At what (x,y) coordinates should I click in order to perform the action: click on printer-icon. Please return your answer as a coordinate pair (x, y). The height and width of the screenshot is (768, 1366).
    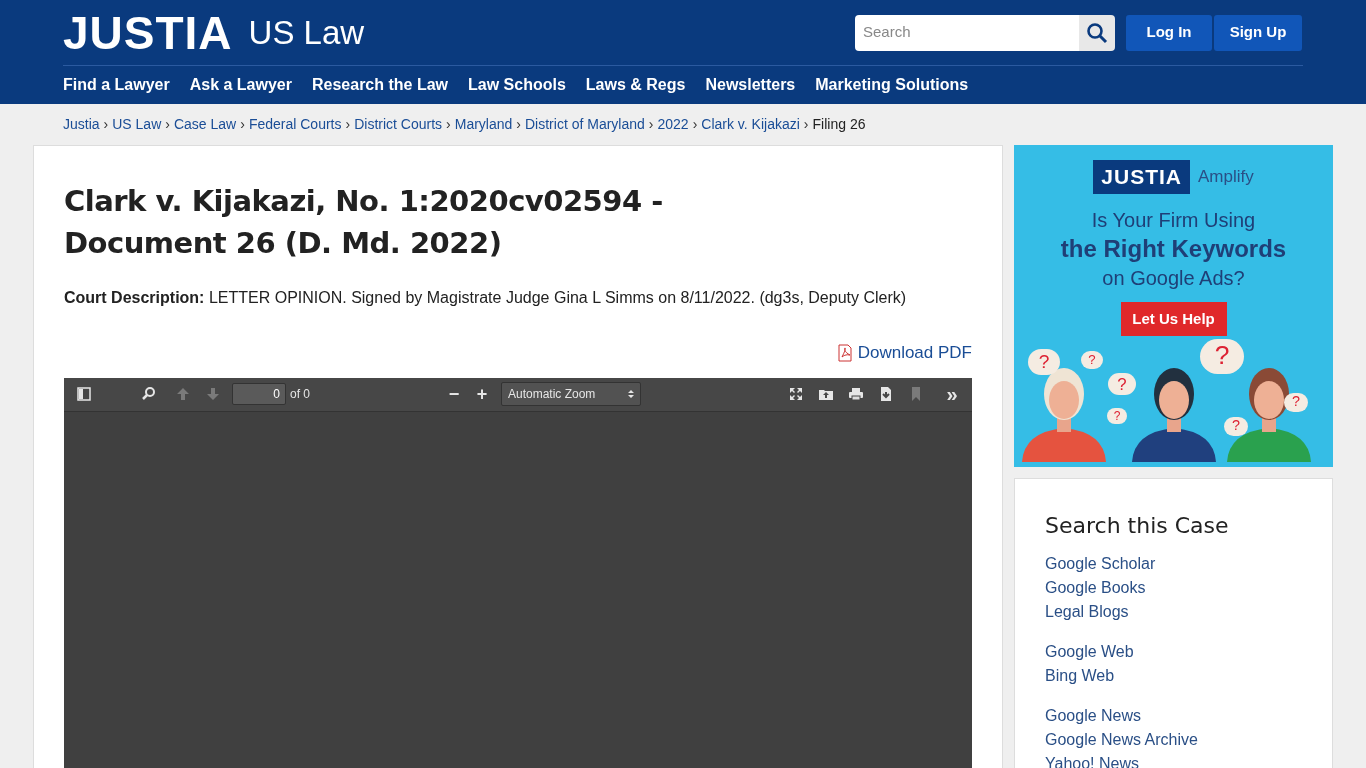
    Looking at the image, I should click on (856, 394).